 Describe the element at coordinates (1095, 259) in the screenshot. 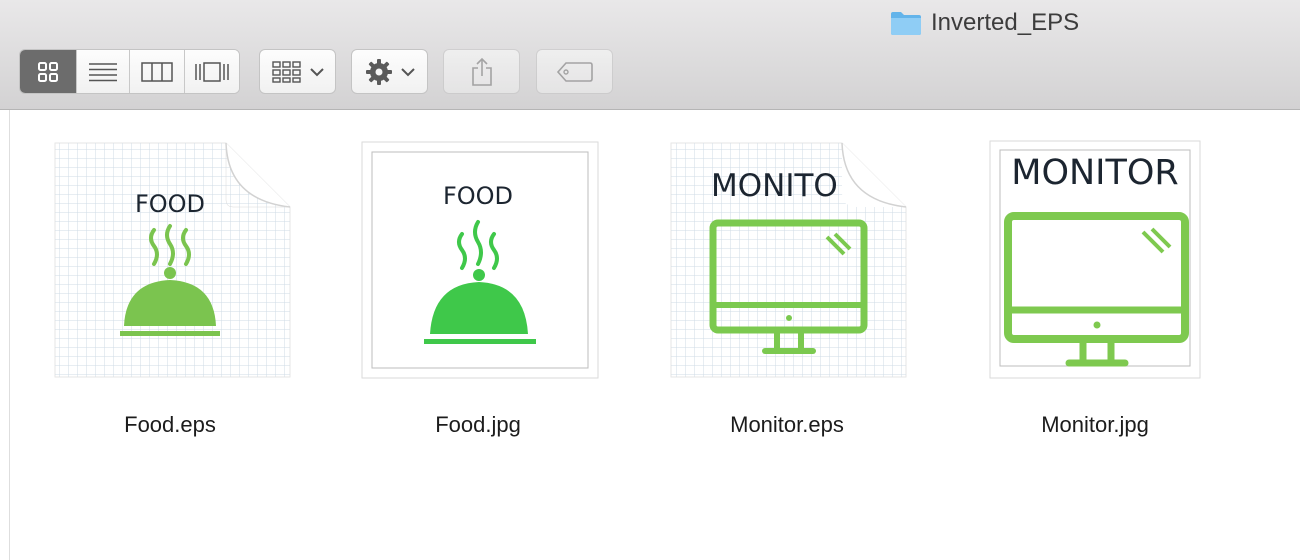

I see `jpg-image-thumbnail: MONITOR` at that location.